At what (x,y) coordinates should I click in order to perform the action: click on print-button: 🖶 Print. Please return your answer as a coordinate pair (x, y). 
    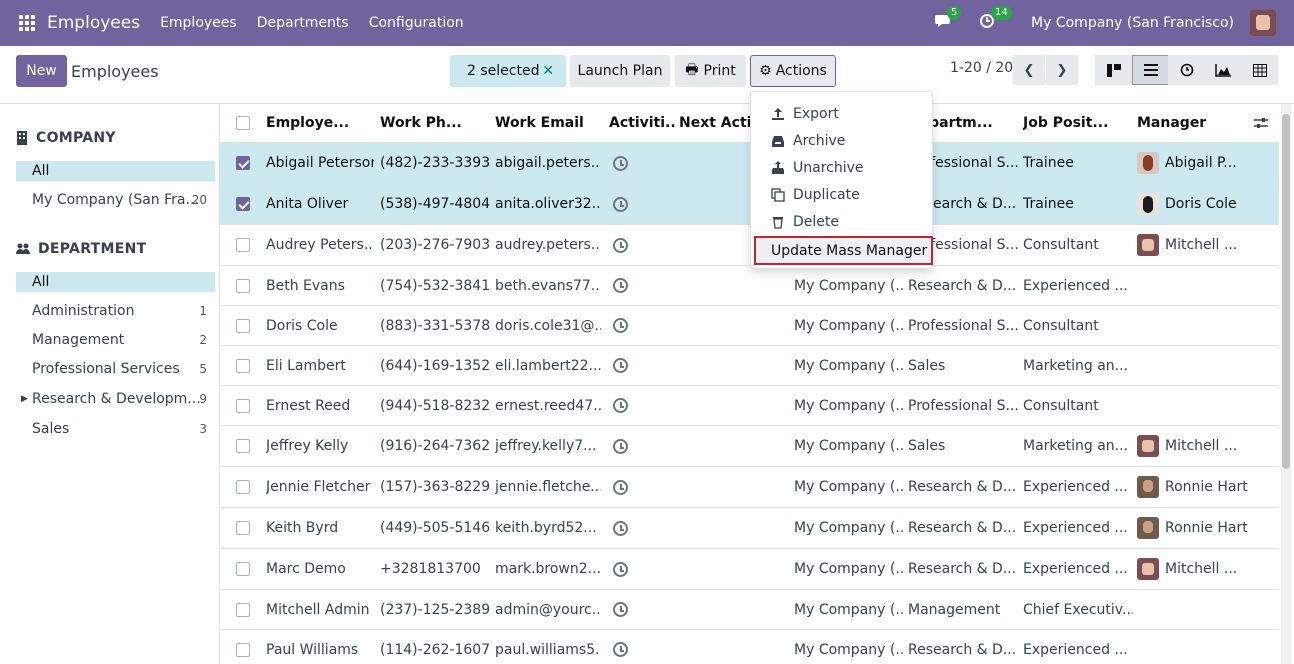
    Looking at the image, I should click on (710, 71).